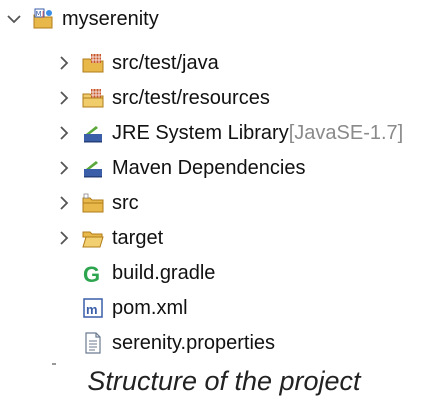 The width and height of the screenshot is (448, 405). What do you see at coordinates (200, 133) in the screenshot?
I see `tree-item-label: JRE System Library` at bounding box center [200, 133].